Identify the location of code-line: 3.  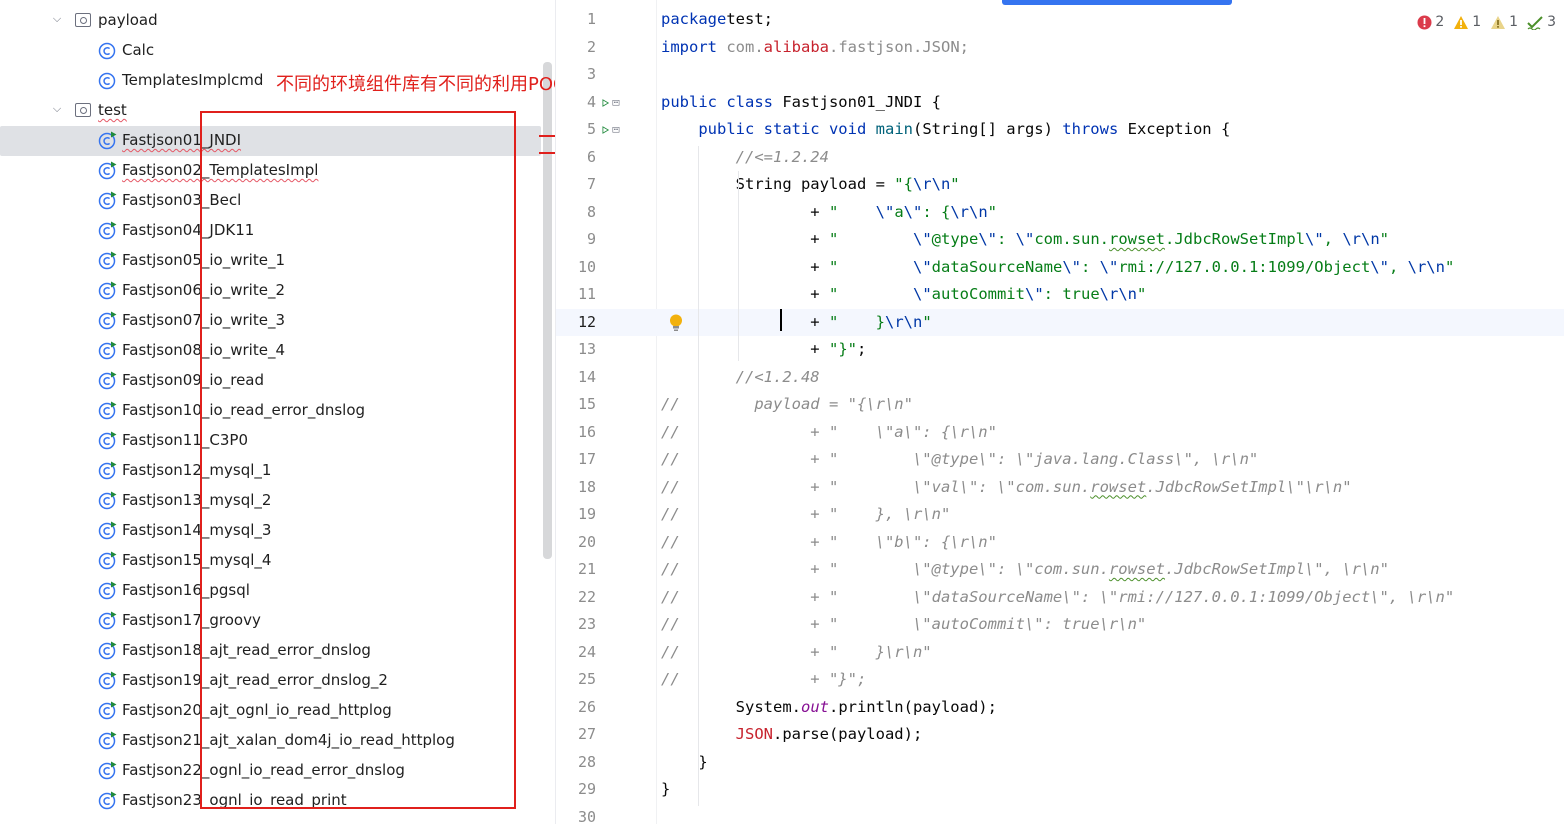
(1060, 75).